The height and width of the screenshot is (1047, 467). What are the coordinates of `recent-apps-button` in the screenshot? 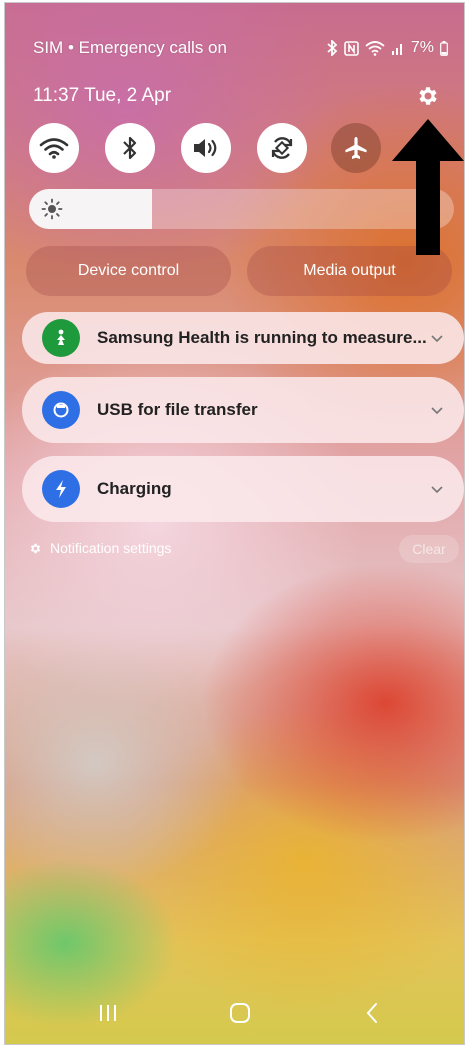 It's located at (108, 1013).